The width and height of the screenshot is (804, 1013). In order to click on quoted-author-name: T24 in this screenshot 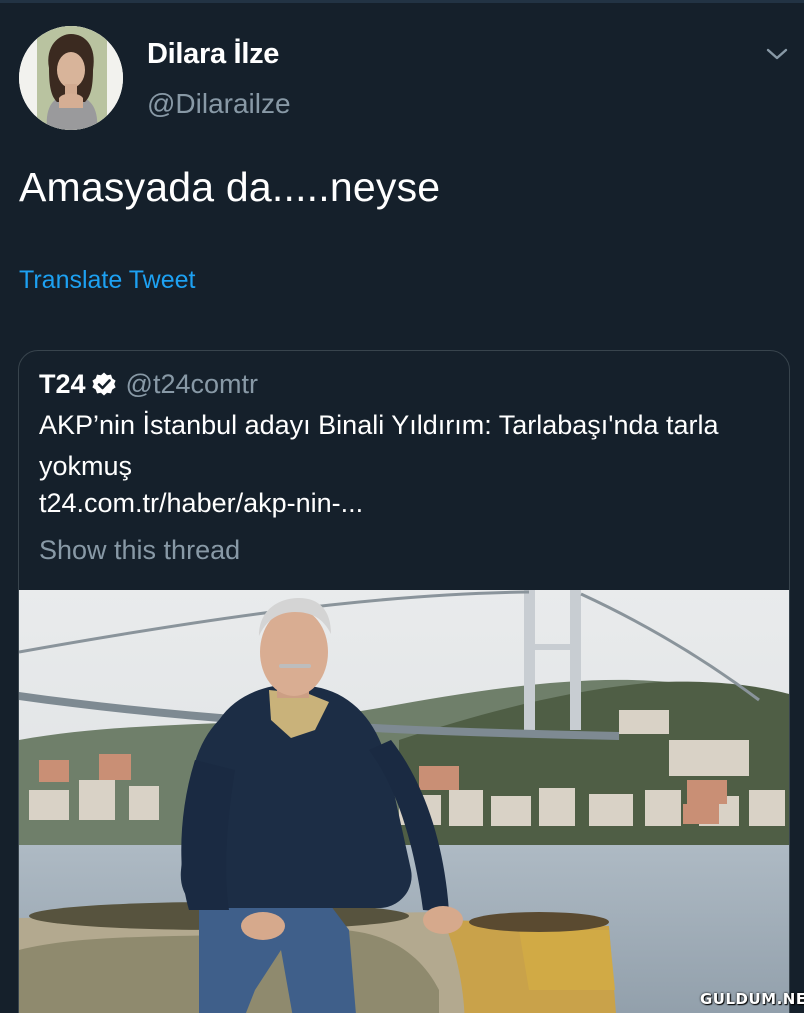, I will do `click(62, 384)`.